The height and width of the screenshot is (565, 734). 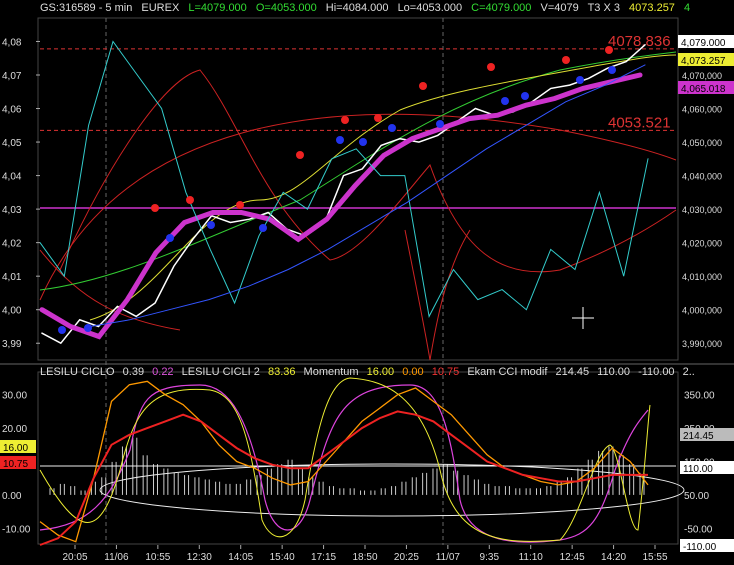 I want to click on ind2-value: 0.22, so click(x=163, y=372).